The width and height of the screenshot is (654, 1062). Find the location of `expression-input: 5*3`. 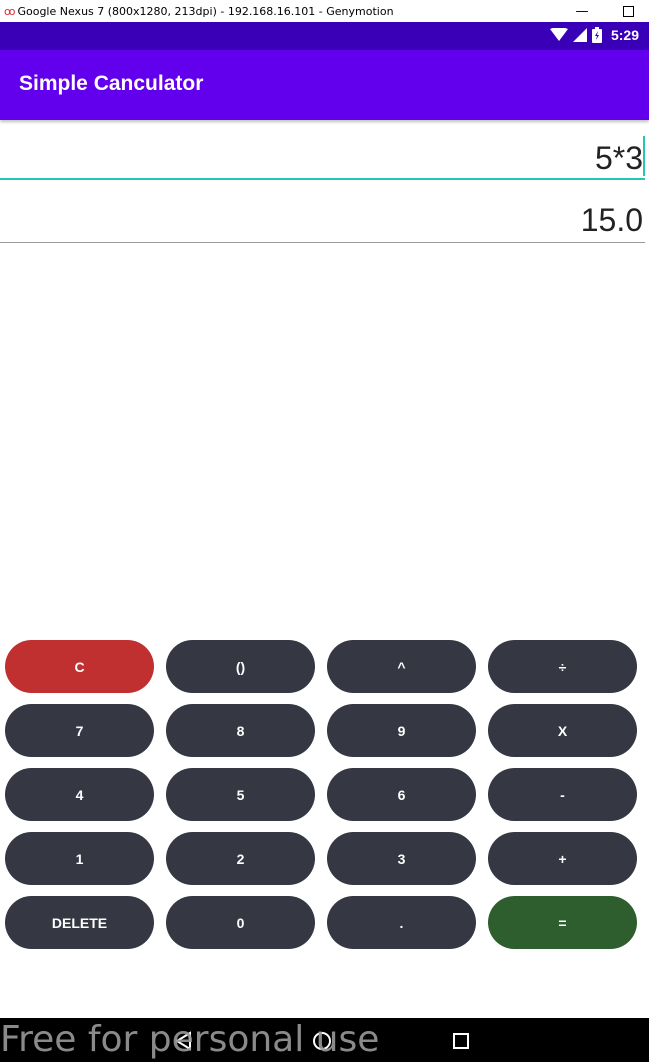

expression-input: 5*3 is located at coordinates (322, 153).